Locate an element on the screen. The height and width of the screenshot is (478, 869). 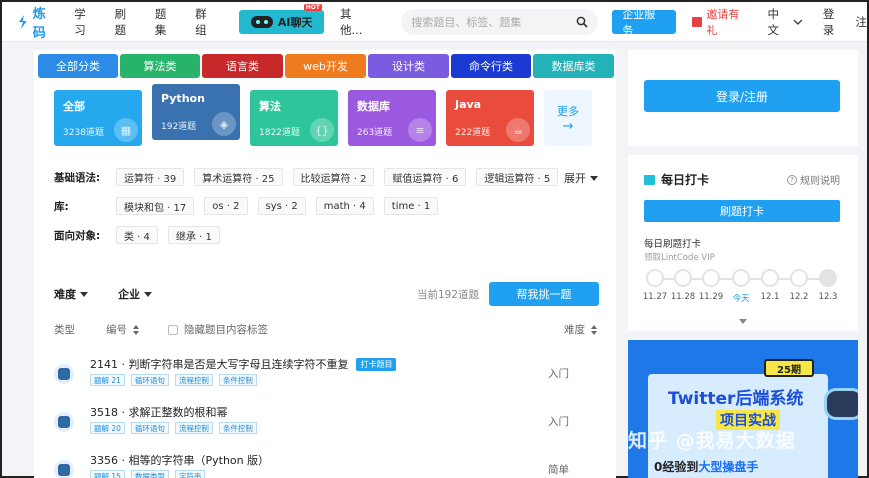
question-title-wrap: 3518 · 求解正整数的根和幂 is located at coordinates (158, 412).